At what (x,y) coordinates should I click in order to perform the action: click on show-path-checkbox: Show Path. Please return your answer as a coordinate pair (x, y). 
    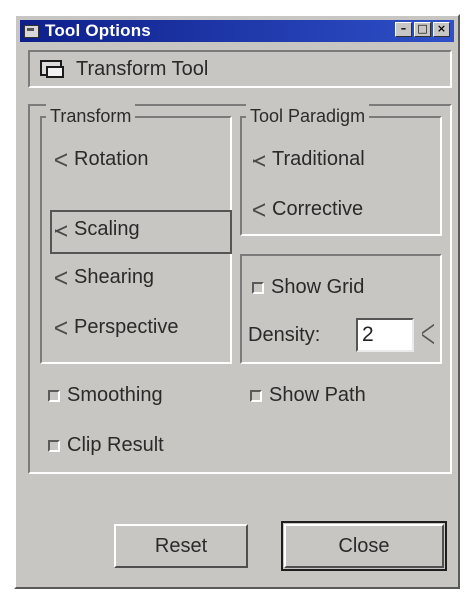
    Looking at the image, I should click on (308, 395).